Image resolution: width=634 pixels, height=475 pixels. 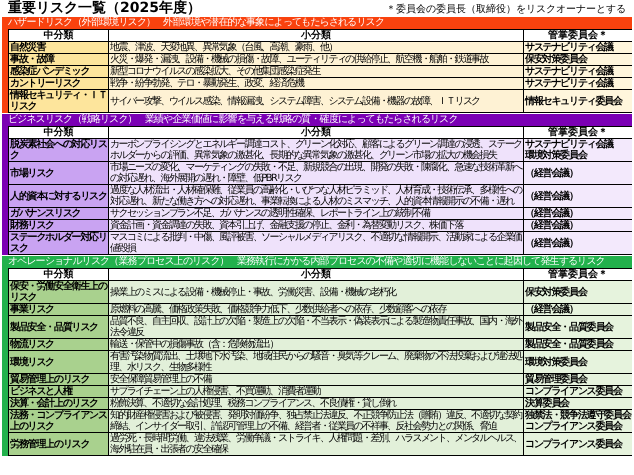 What do you see at coordinates (315, 150) in the screenshot?
I see `detail-cell: カーボンプライシングとエネルギー調達コスト、グリーン化対応、顧客によるグリーン調達の浸透、ステークホルダーからの評価、異常気象の激甚化、長期的な異常気象の激甚化、グリーン市場の拡大の機会損失` at bounding box center [315, 150].